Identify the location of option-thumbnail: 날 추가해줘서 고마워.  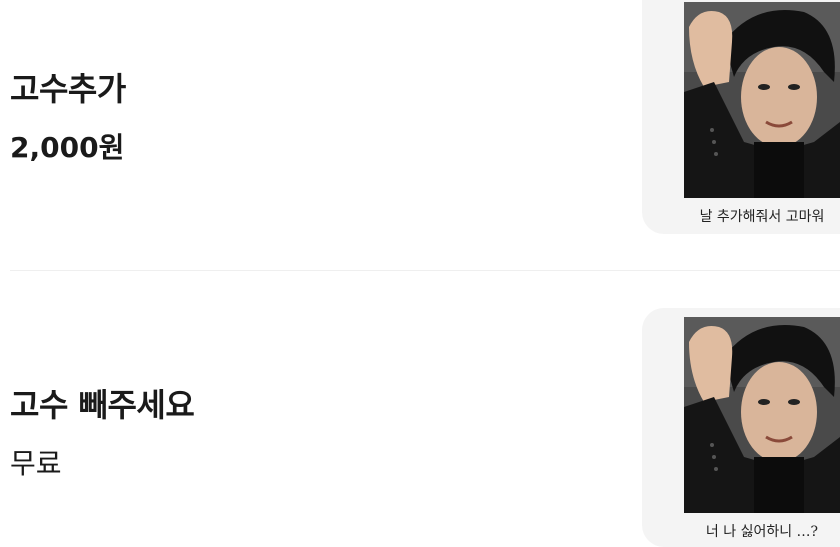
(741, 117).